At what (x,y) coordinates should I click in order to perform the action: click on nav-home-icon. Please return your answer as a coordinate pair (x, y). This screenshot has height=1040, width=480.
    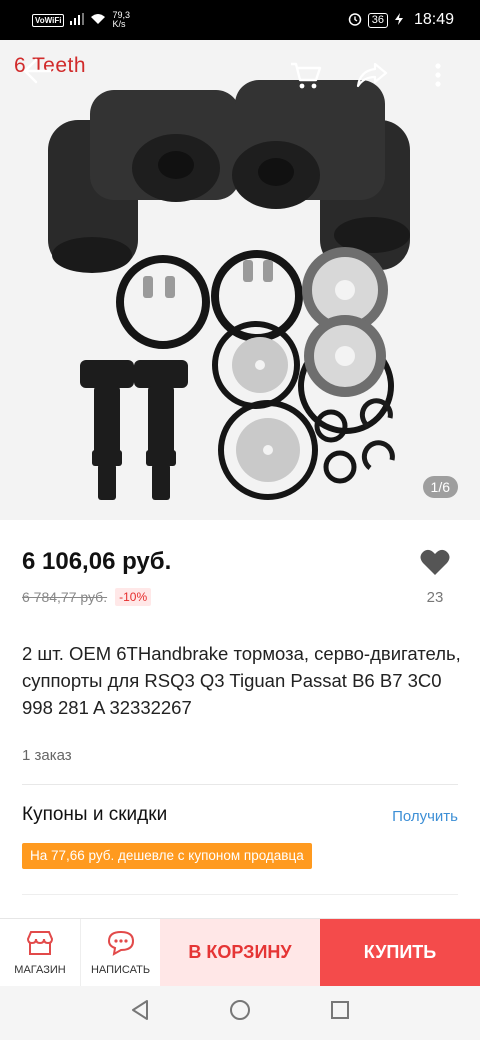
    Looking at the image, I should click on (240, 1013).